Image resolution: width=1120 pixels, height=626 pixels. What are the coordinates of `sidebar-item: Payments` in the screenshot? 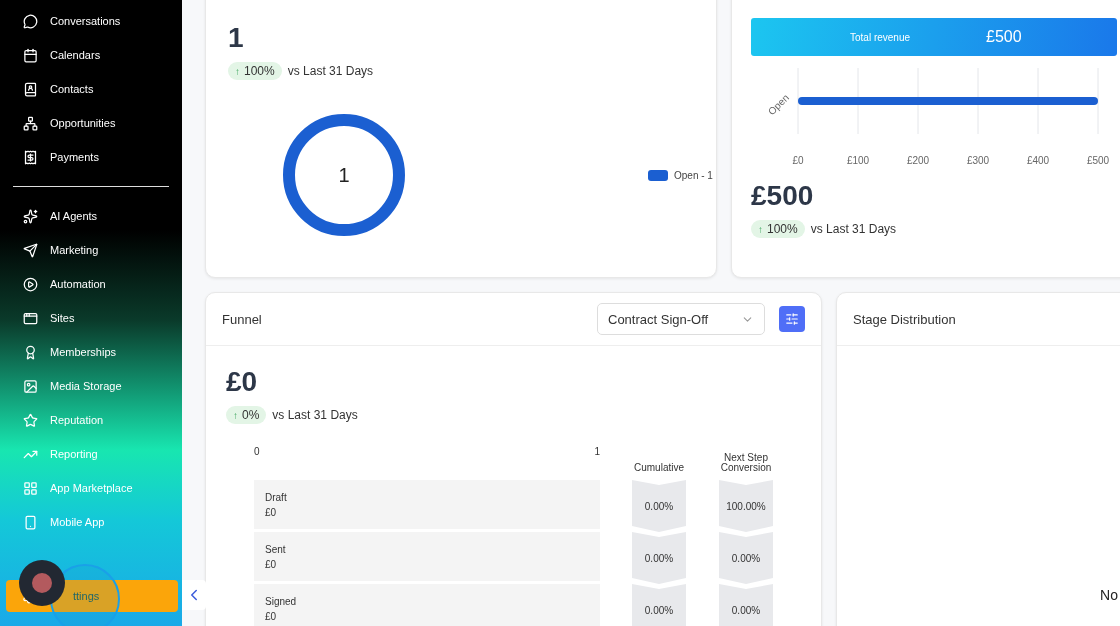 It's located at (91, 157).